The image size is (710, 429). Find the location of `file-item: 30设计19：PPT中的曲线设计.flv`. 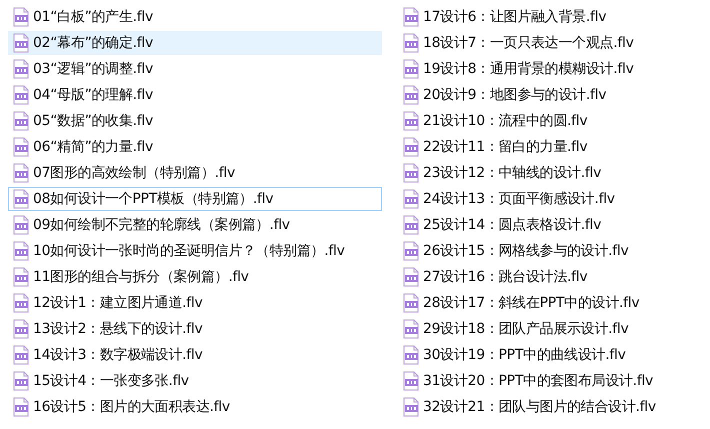

file-item: 30设计19：PPT中的曲线设计.flv is located at coordinates (548, 355).